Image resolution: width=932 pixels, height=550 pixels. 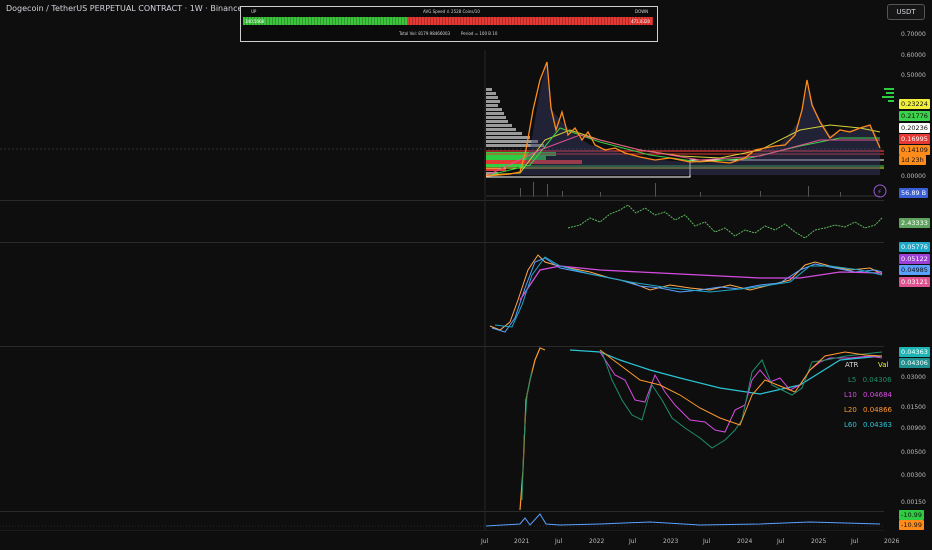 What do you see at coordinates (913, 34) in the screenshot?
I see `price-axis-label: 0.70000` at bounding box center [913, 34].